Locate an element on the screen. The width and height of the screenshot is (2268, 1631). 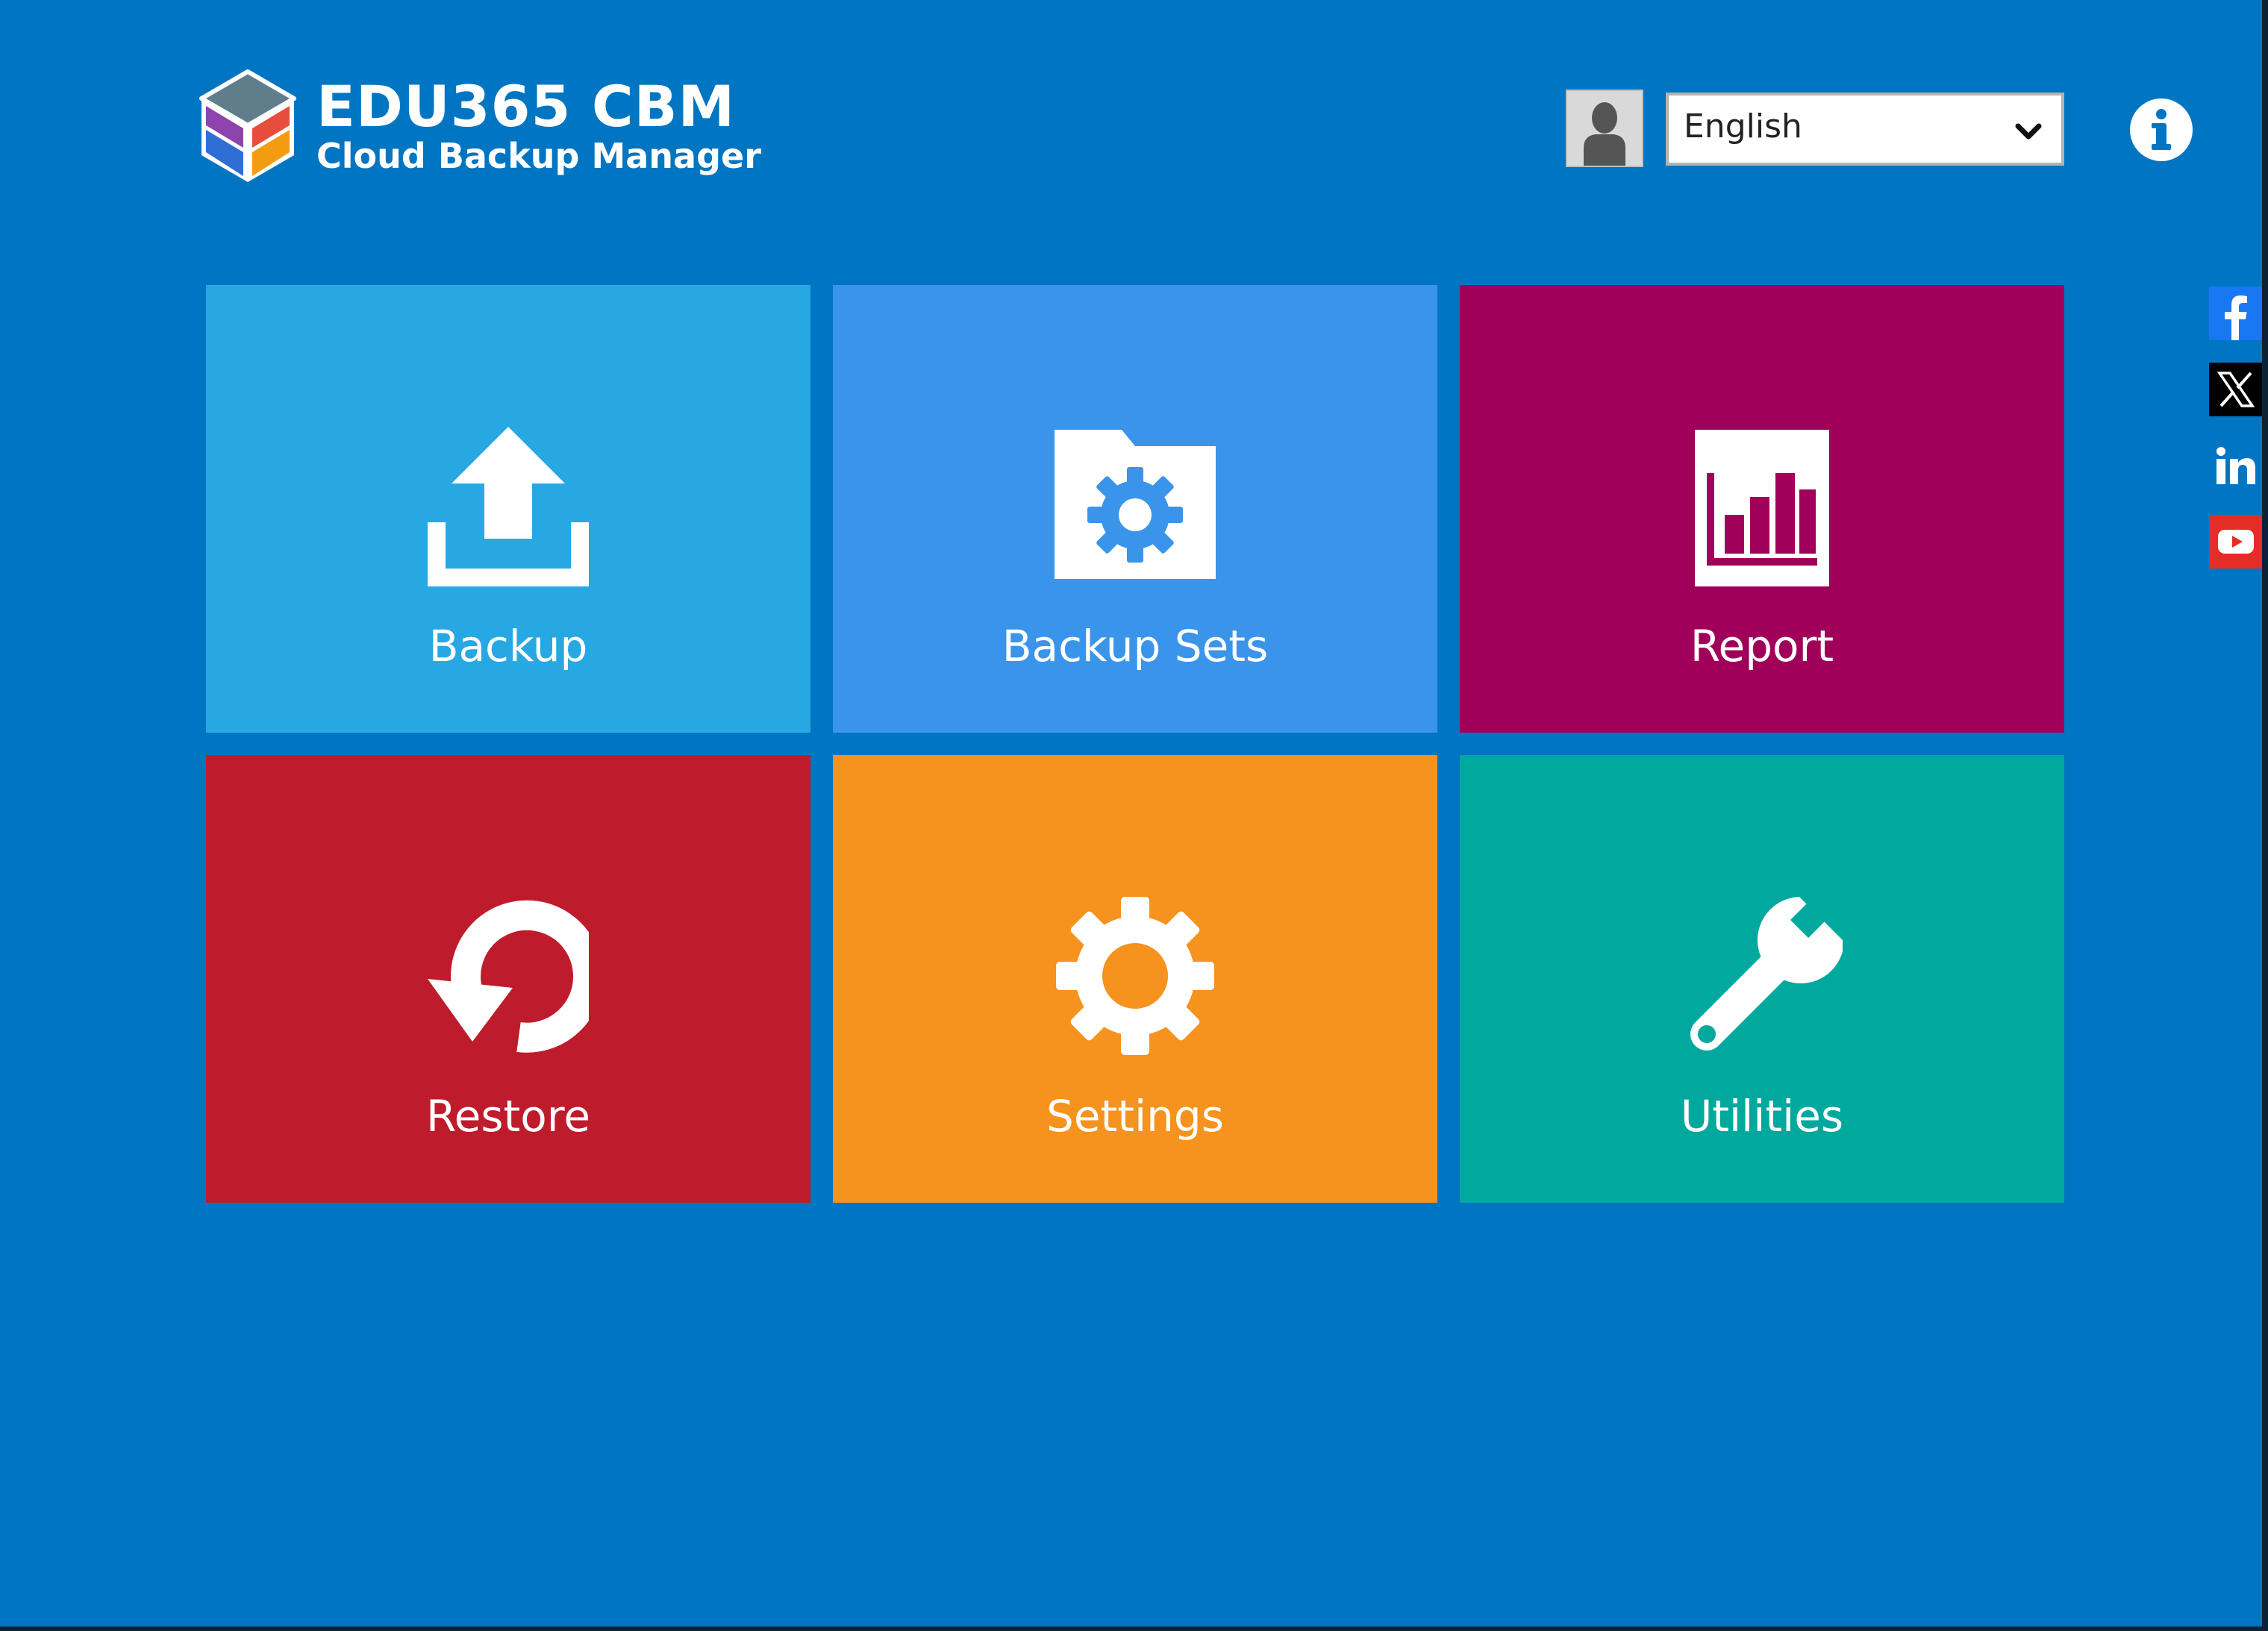
brand-title: EDU365 CBM is located at coordinates (526, 106).